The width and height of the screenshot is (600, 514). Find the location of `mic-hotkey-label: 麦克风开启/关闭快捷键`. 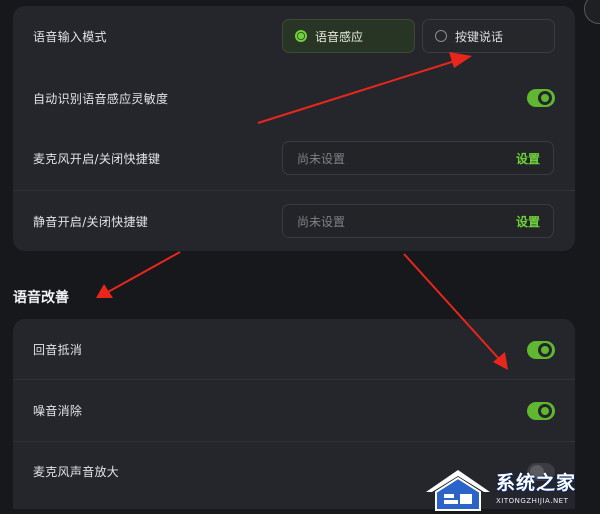

mic-hotkey-label: 麦克风开启/关闭快捷键 is located at coordinates (97, 158).